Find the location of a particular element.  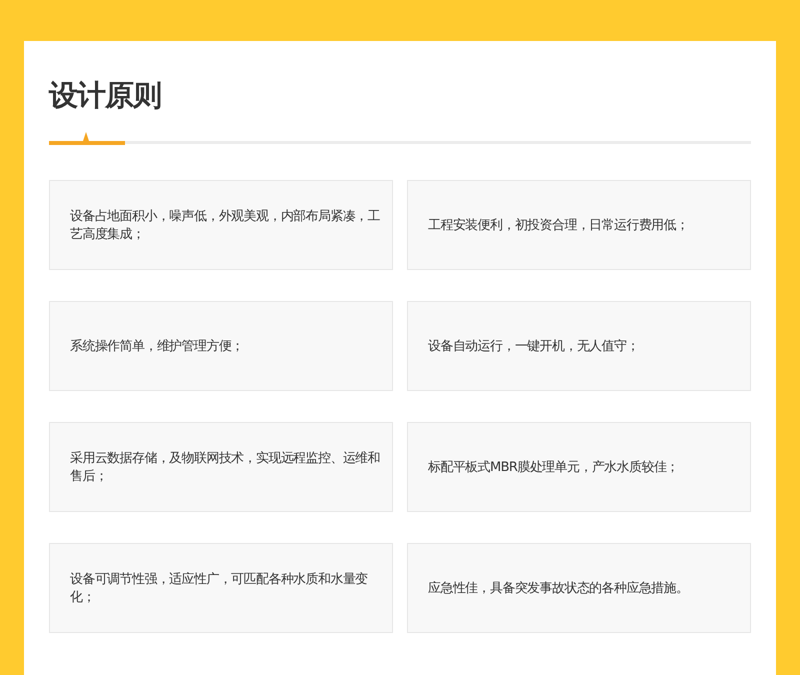

principle-text: 应急性佳，具备突发事故状态的各种应急措施。 is located at coordinates (558, 588).